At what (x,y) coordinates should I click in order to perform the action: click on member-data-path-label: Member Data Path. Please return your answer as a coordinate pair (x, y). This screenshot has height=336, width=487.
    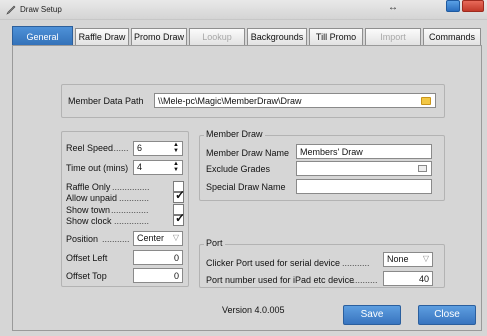
    Looking at the image, I should click on (106, 101).